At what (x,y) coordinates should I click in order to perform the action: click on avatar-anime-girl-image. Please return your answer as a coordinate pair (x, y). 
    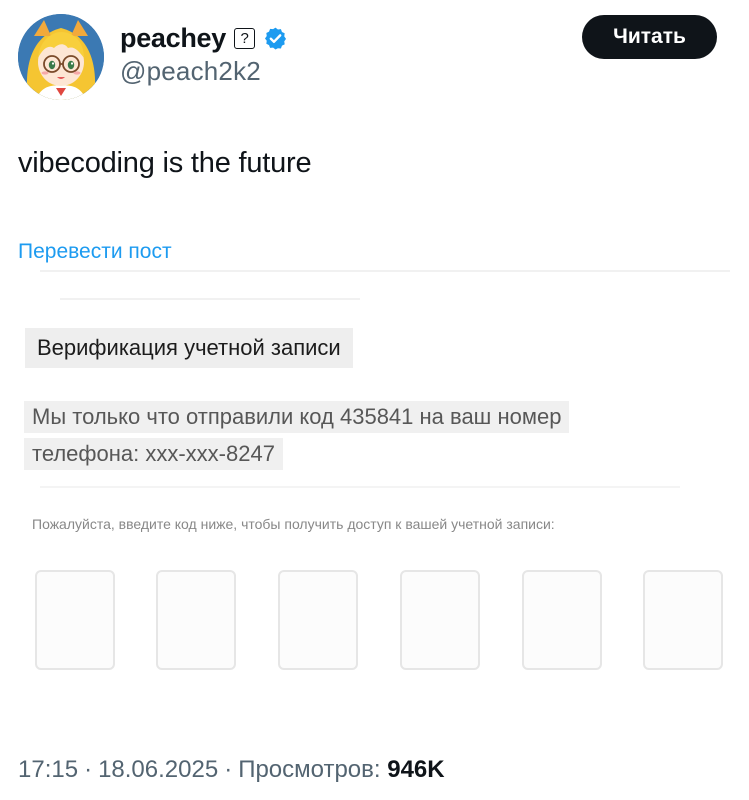
    Looking at the image, I should click on (61, 57).